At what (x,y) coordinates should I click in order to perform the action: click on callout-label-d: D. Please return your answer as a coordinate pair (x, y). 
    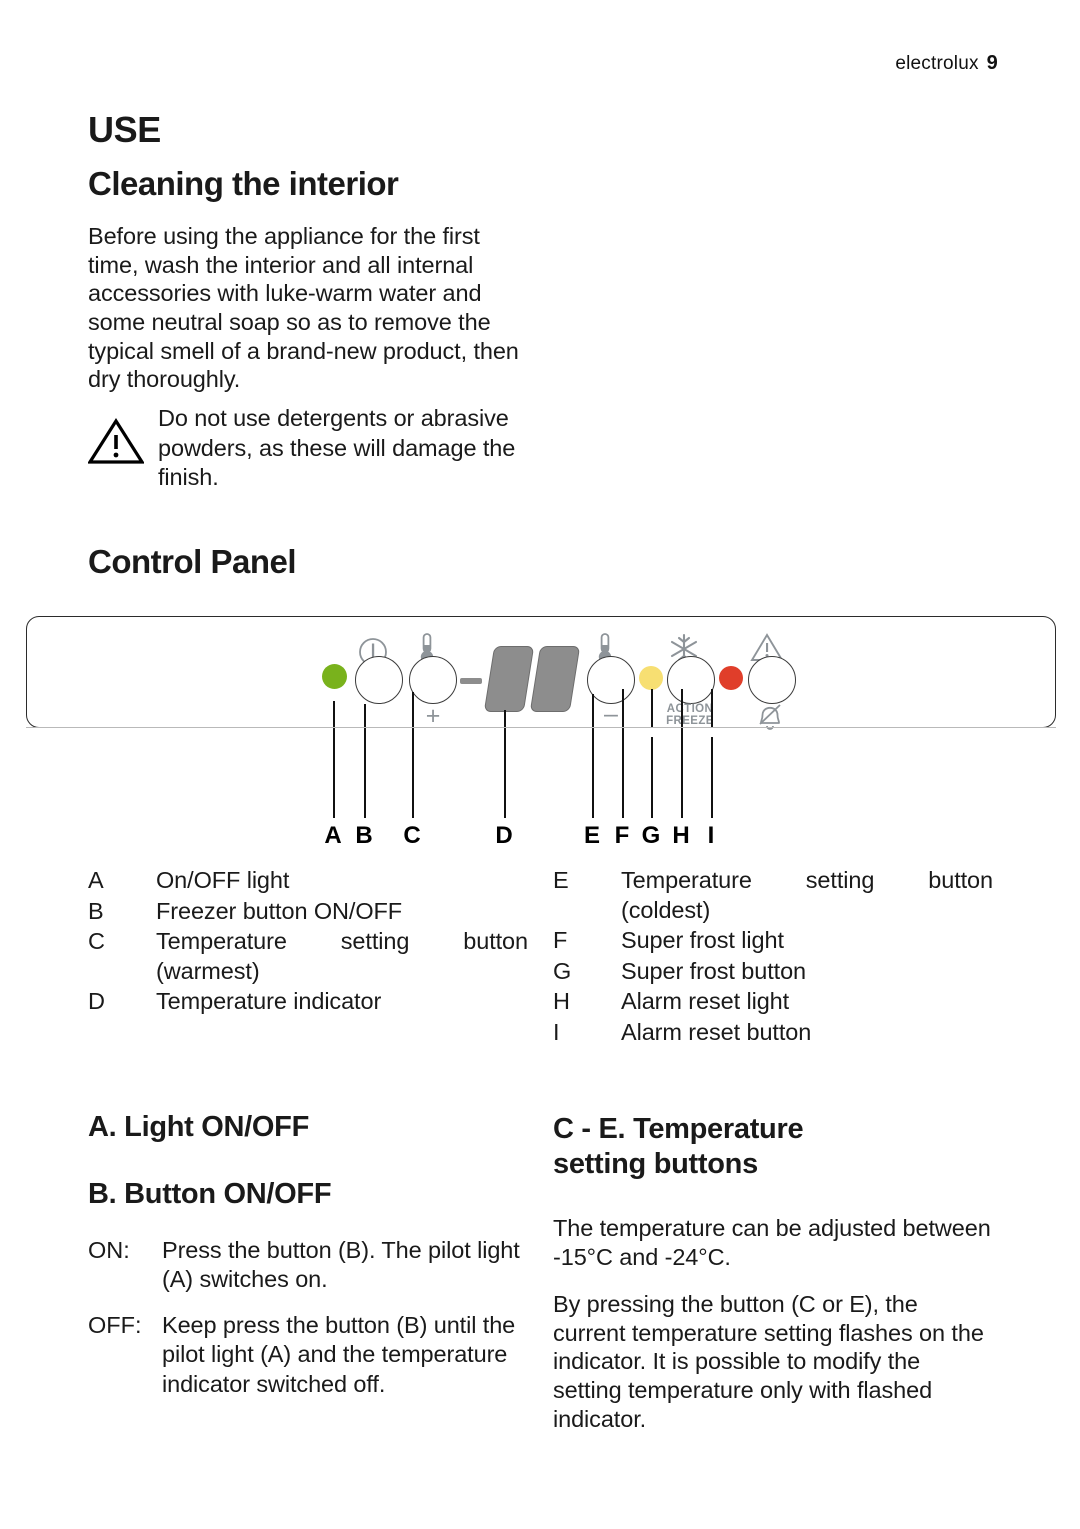
    Looking at the image, I should click on (504, 835).